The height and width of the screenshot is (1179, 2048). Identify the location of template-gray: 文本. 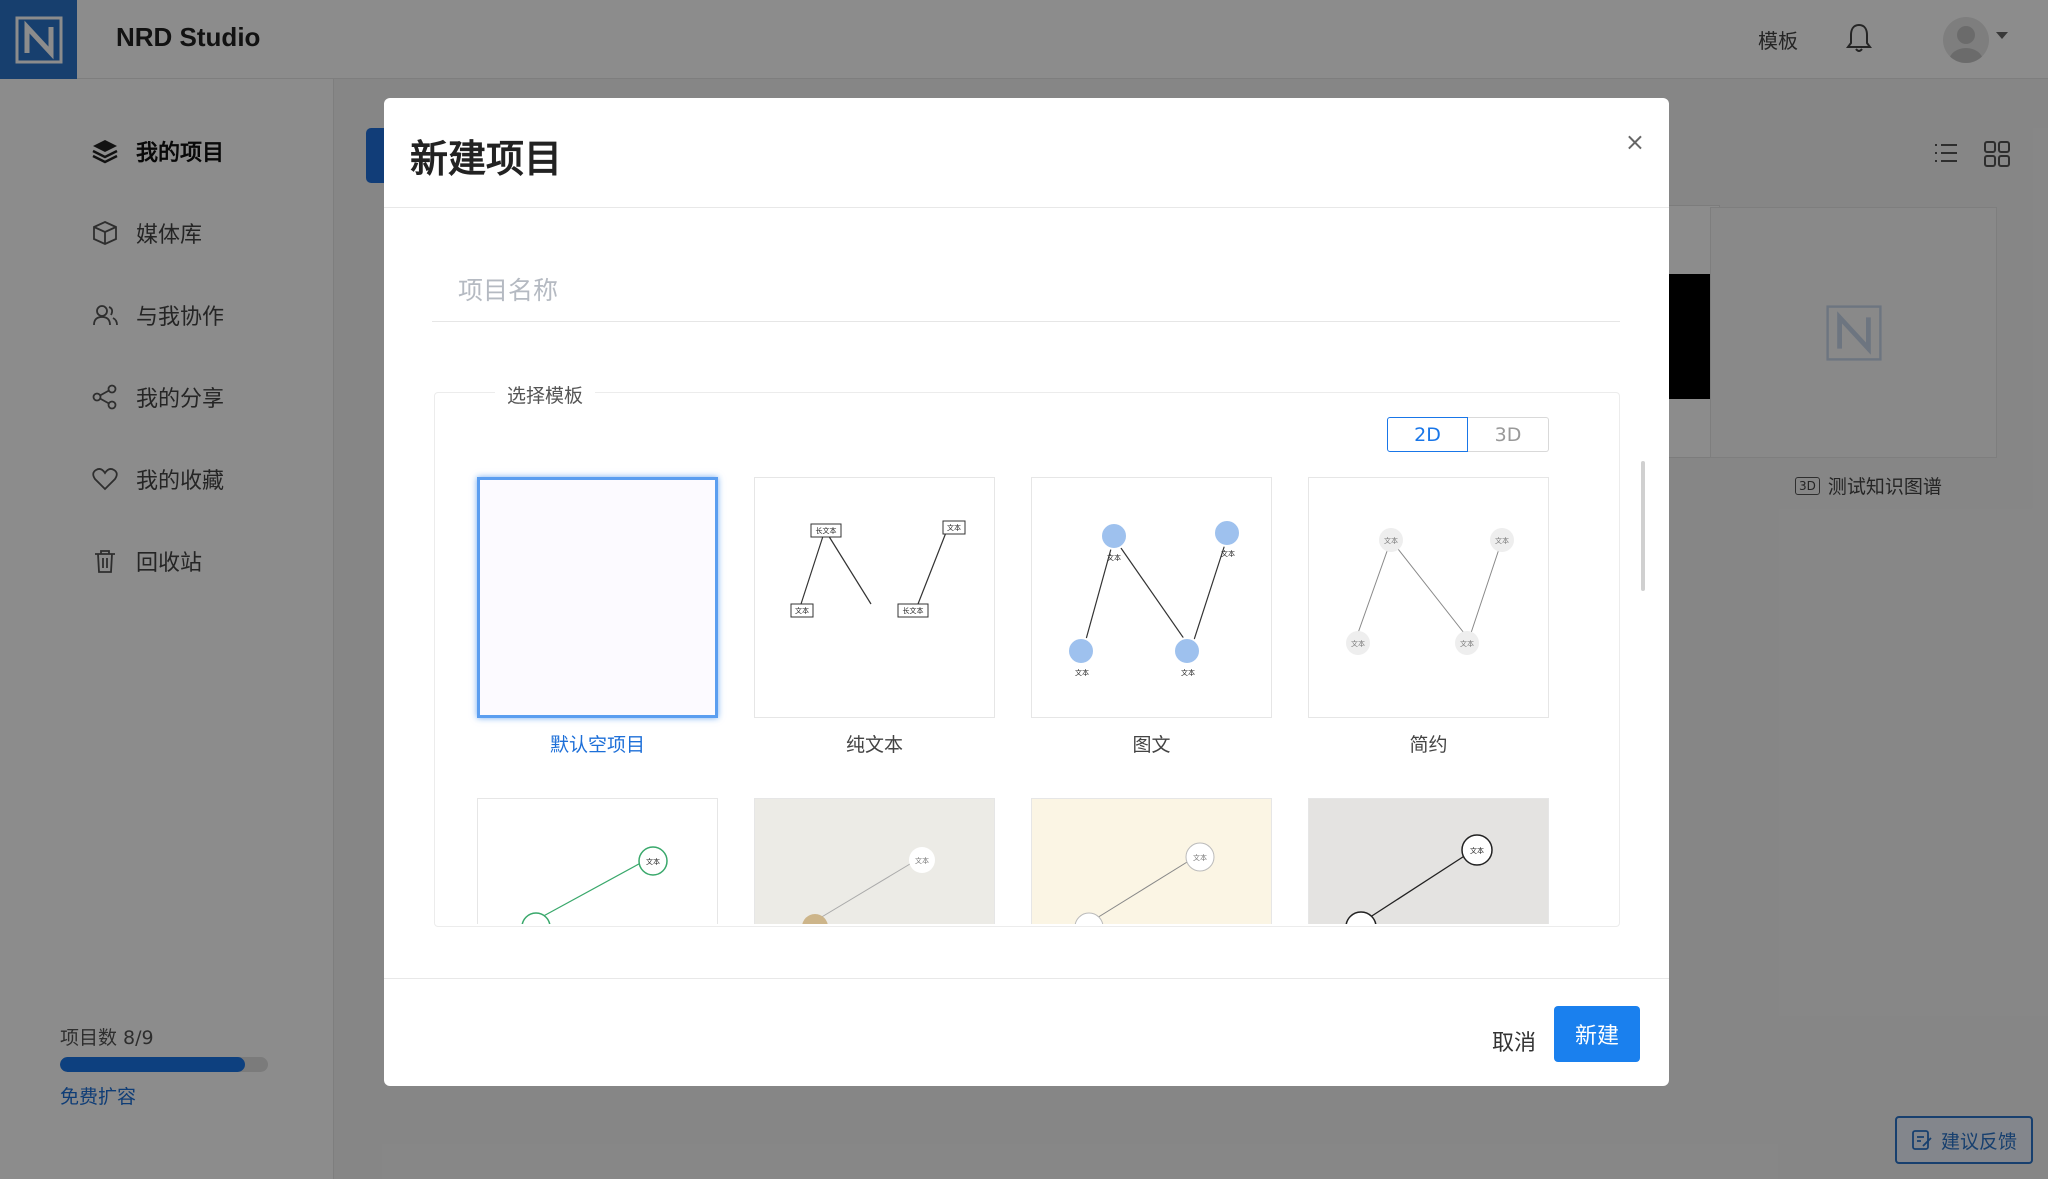
(874, 861).